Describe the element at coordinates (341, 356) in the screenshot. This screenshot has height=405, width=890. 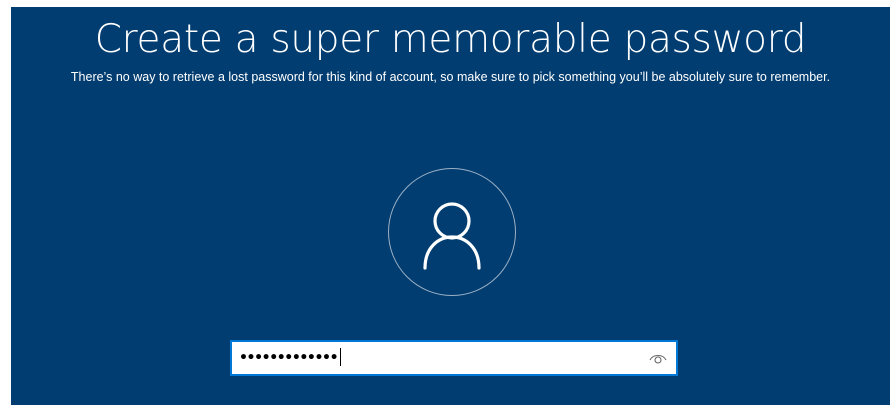
I see `text-caret` at that location.